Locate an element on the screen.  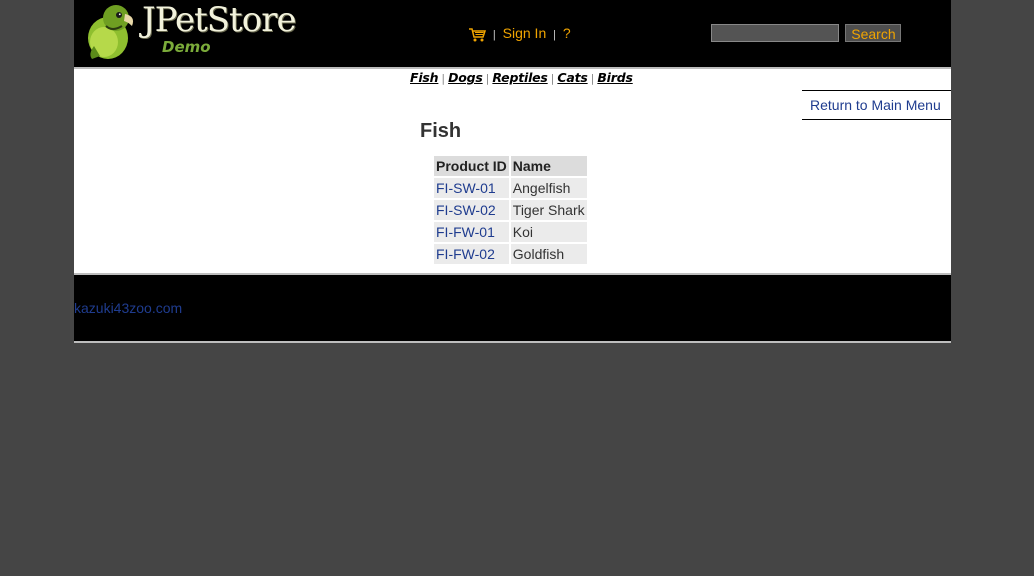
cart-icon is located at coordinates (477, 35).